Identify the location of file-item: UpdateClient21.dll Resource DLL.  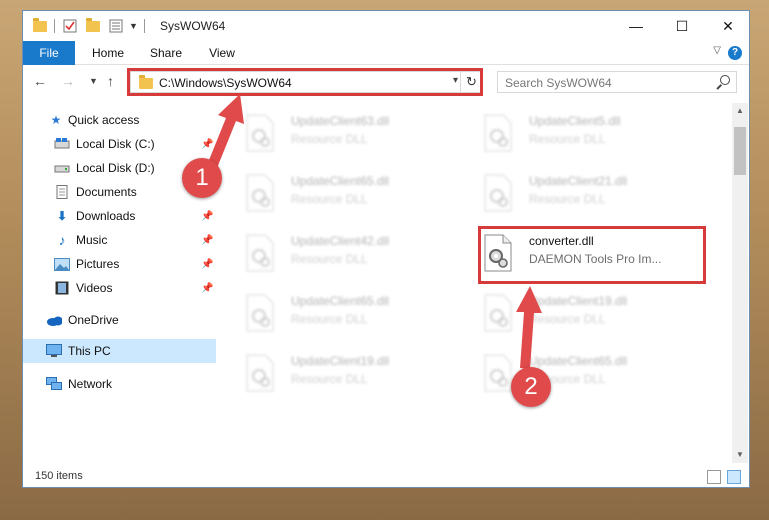
(593, 196).